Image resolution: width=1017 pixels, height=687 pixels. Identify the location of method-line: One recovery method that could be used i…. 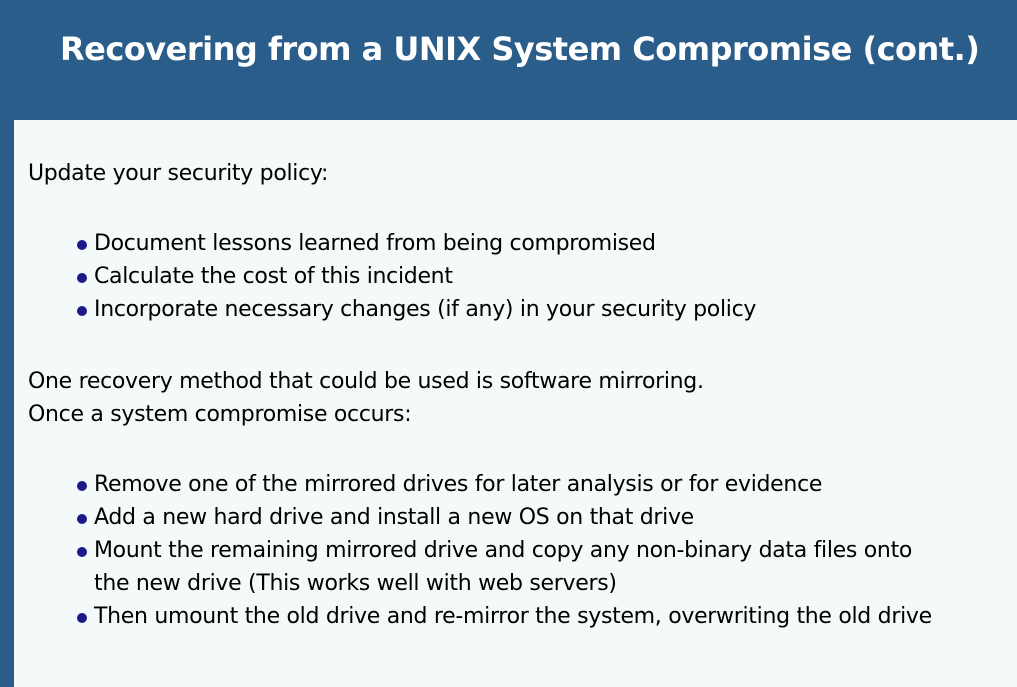
(366, 381).